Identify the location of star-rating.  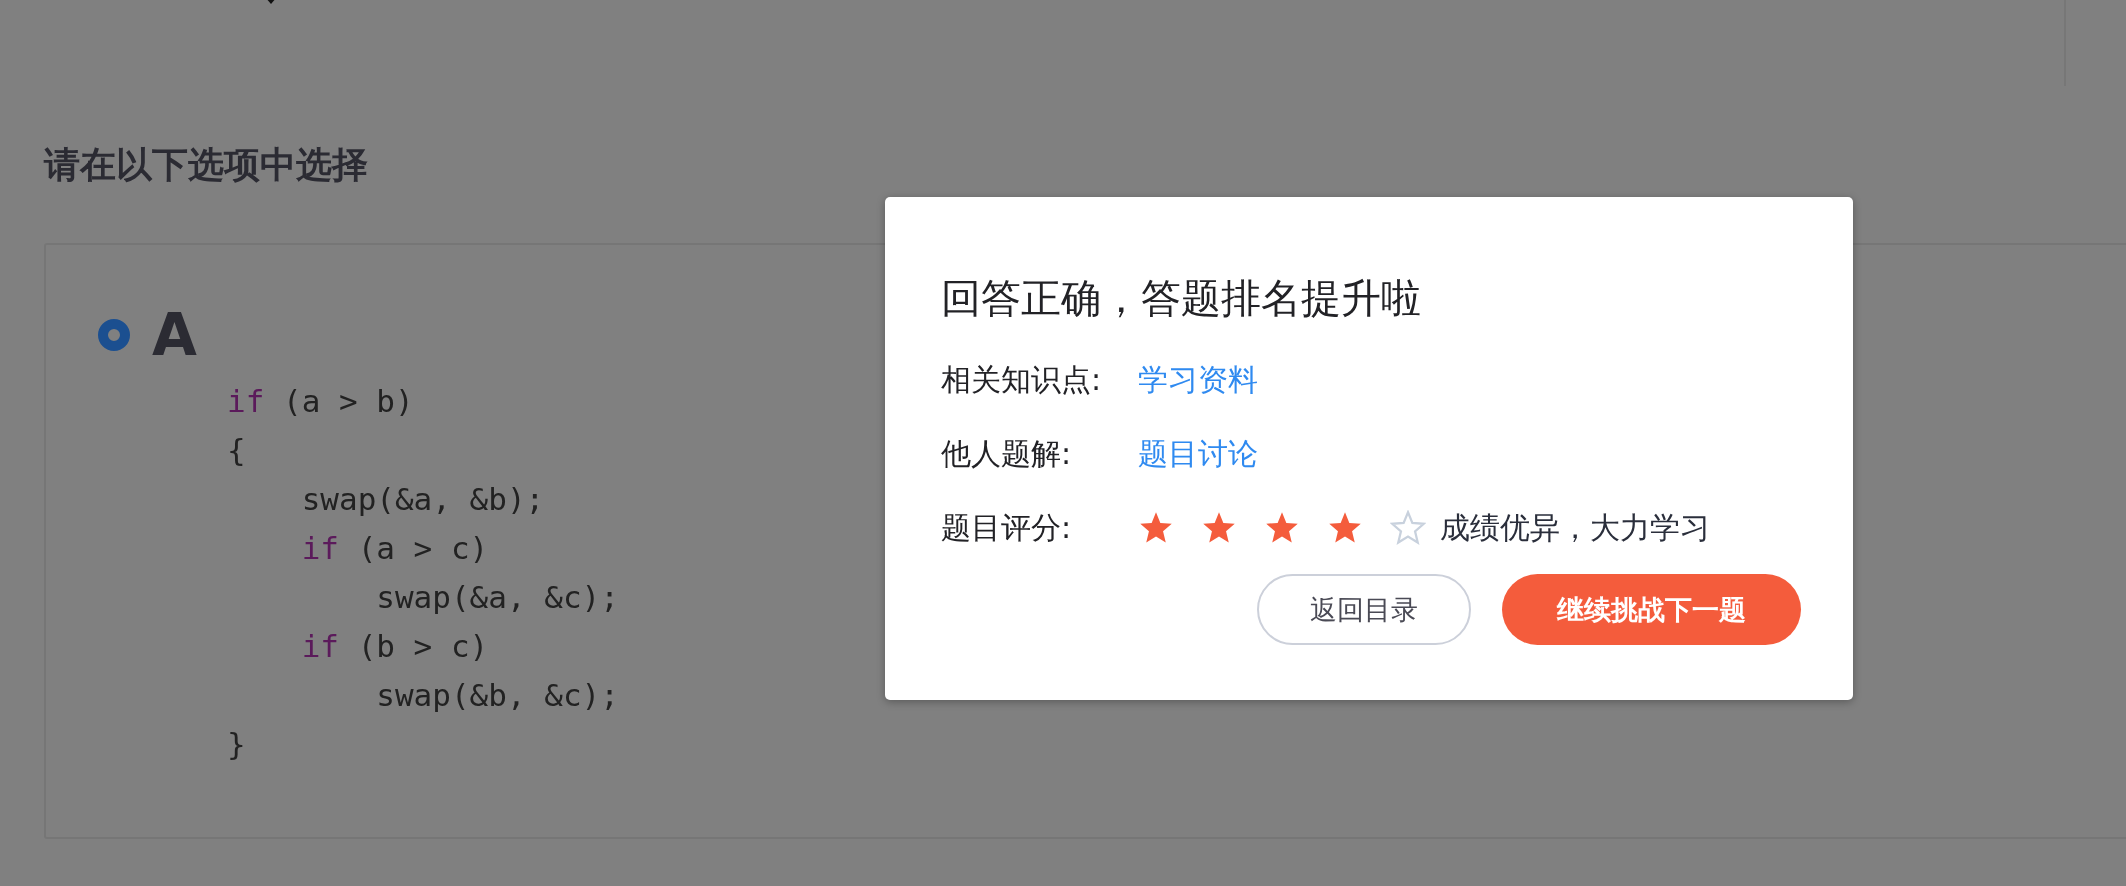
(1282, 528).